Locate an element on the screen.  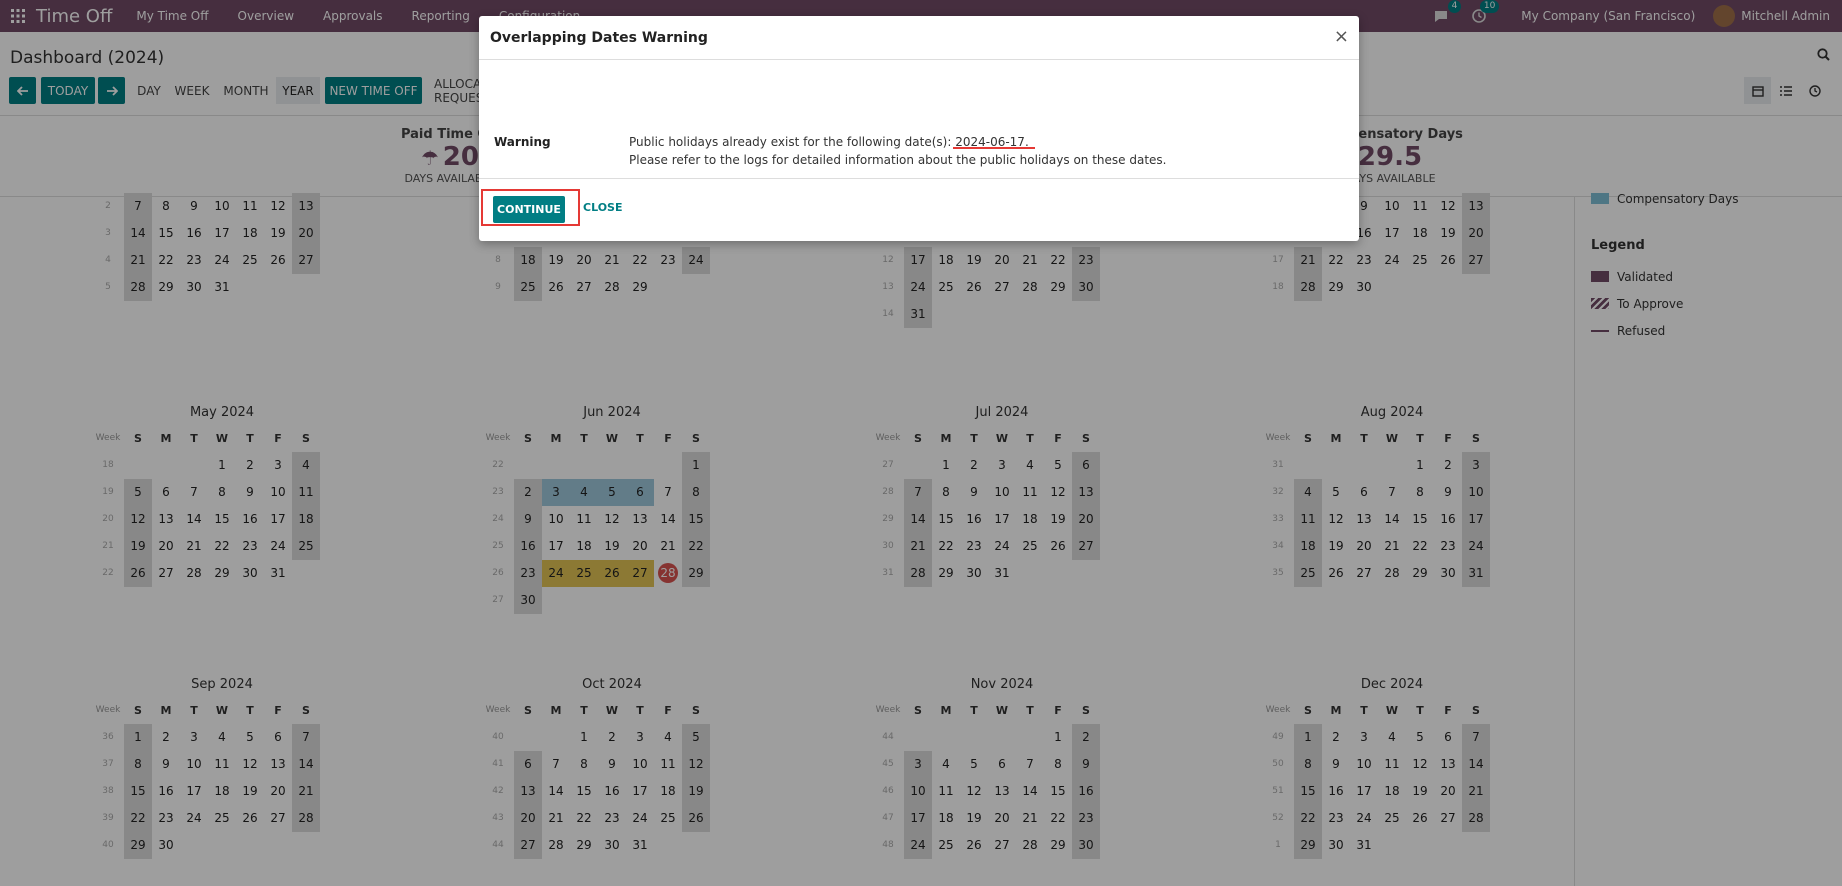
modal-header: Overlapping Dates Warning is located at coordinates (919, 38).